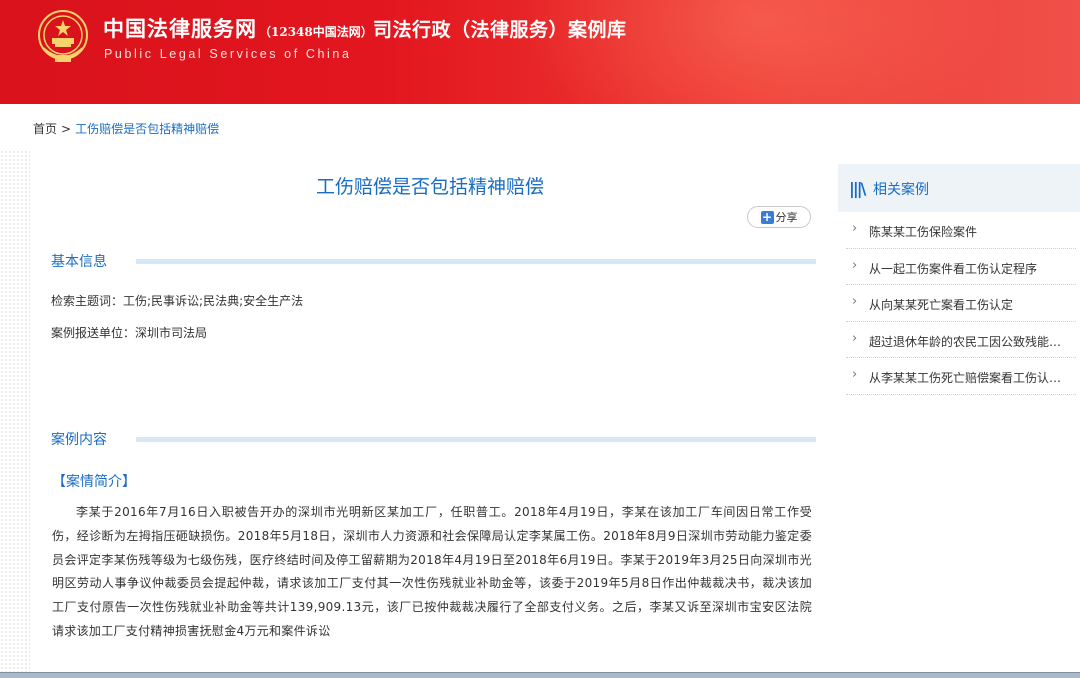  I want to click on related-case-label: 陈某某工伤保险案件, so click(969, 231).